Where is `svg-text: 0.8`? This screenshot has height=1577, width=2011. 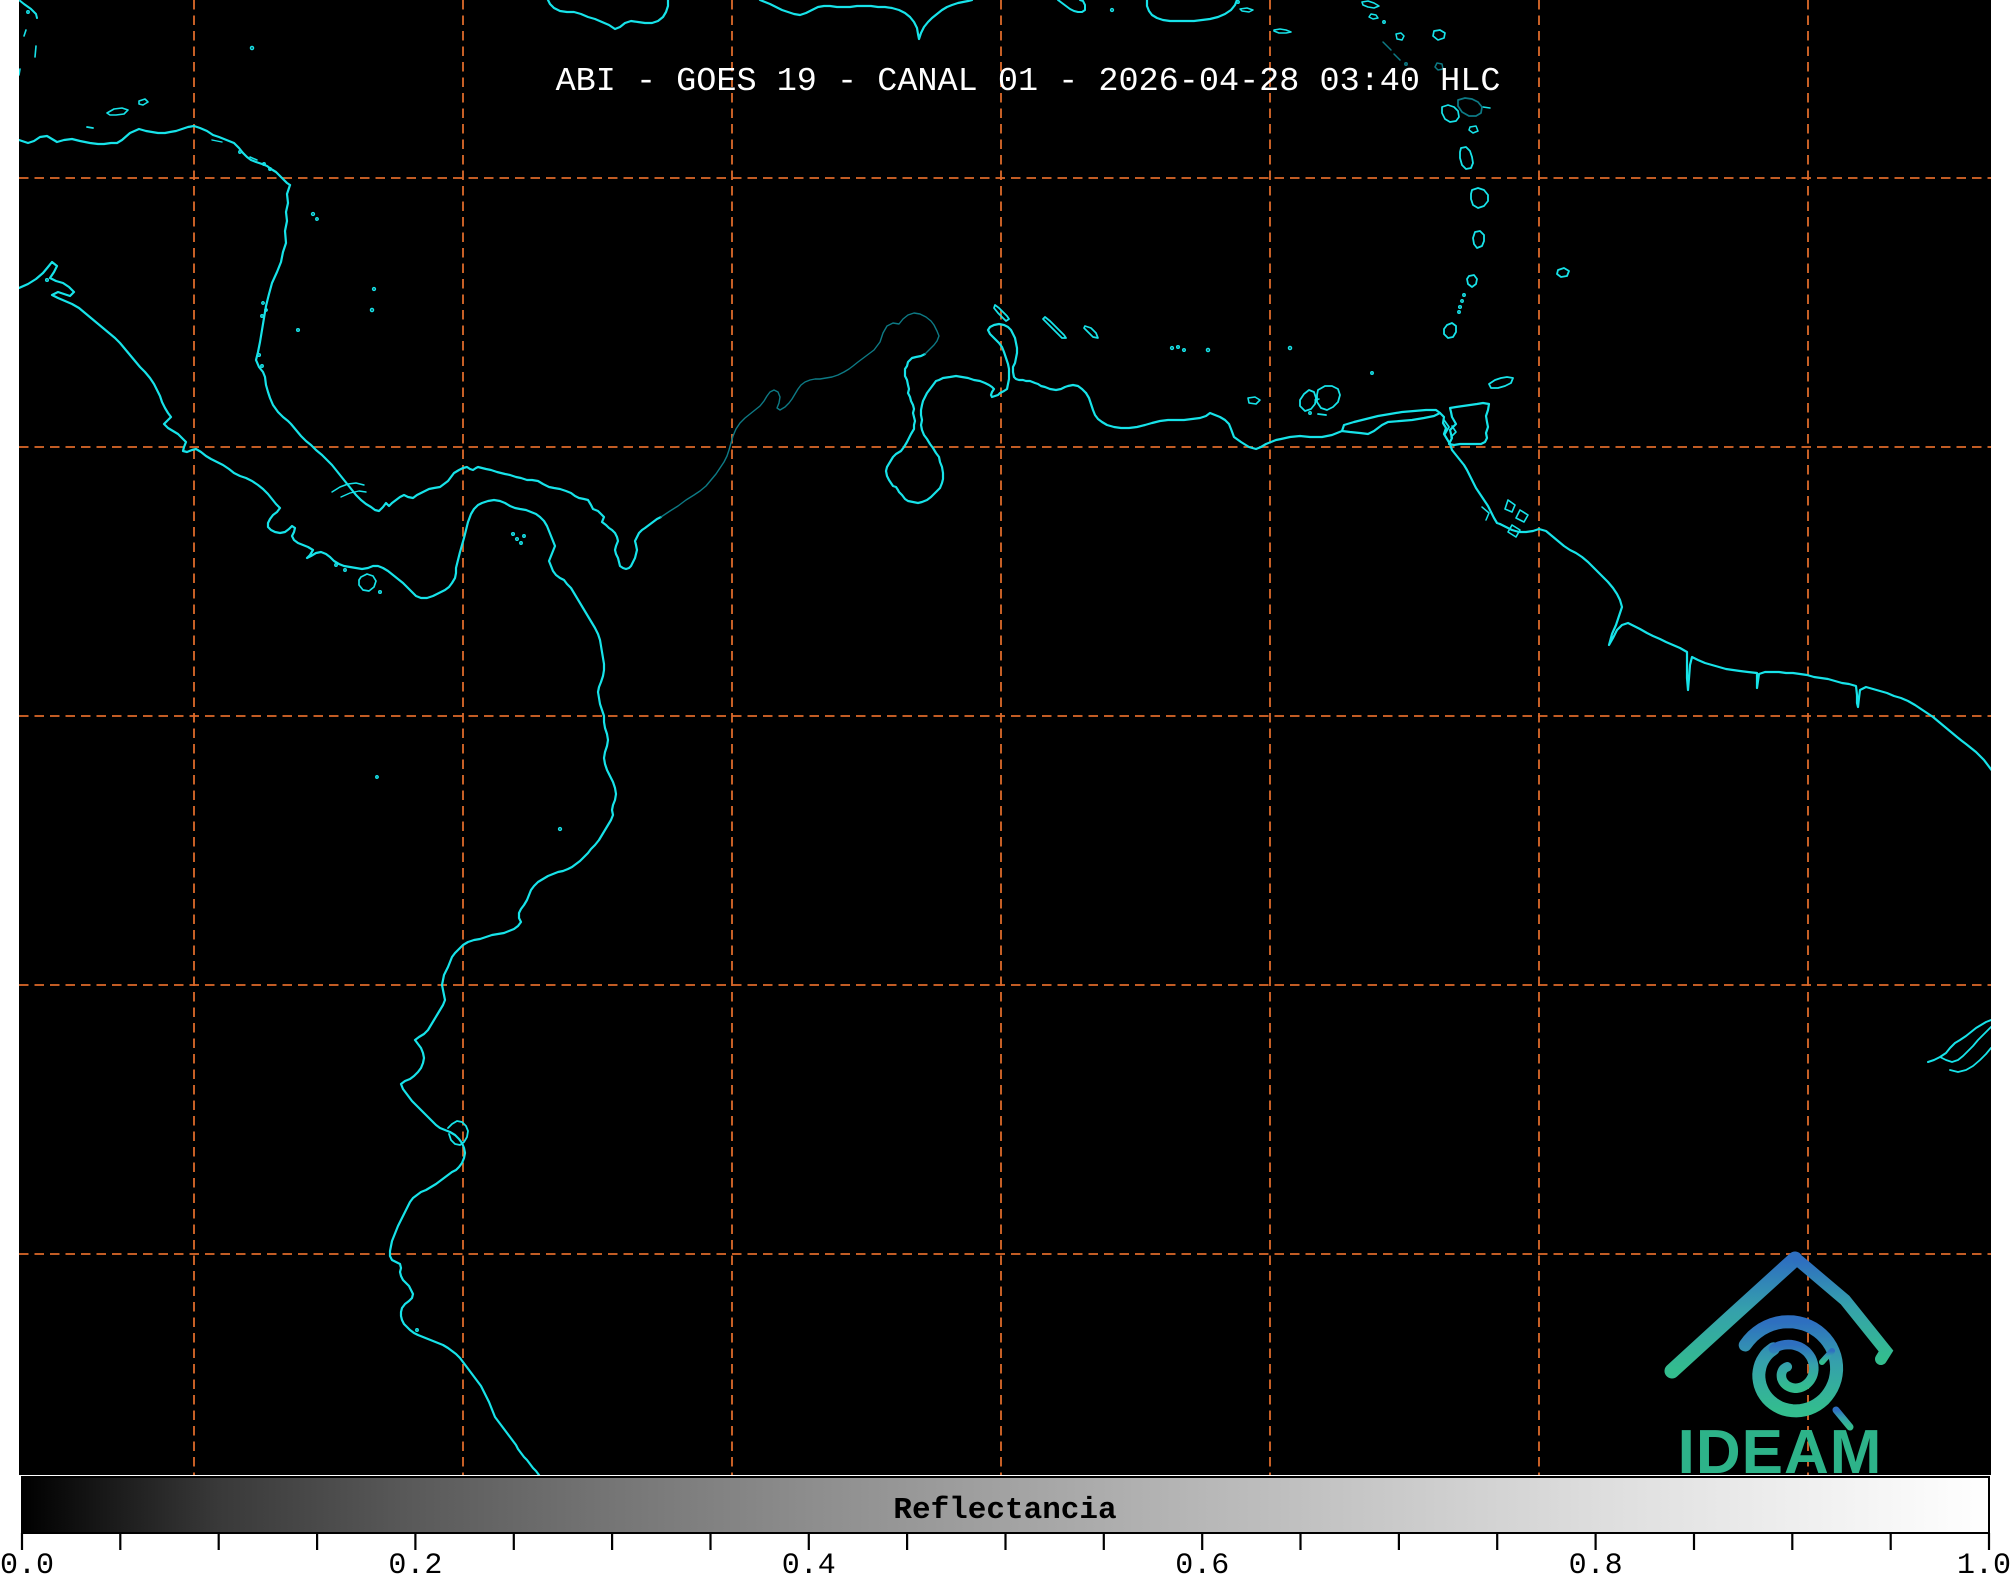 svg-text: 0.8 is located at coordinates (1596, 1563).